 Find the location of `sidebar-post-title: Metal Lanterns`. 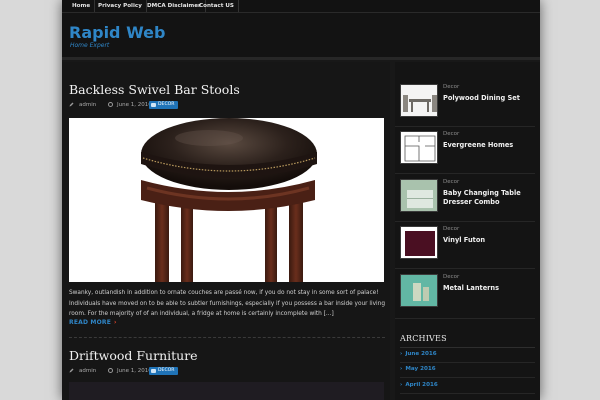

sidebar-post-title: Metal Lanterns is located at coordinates (491, 288).